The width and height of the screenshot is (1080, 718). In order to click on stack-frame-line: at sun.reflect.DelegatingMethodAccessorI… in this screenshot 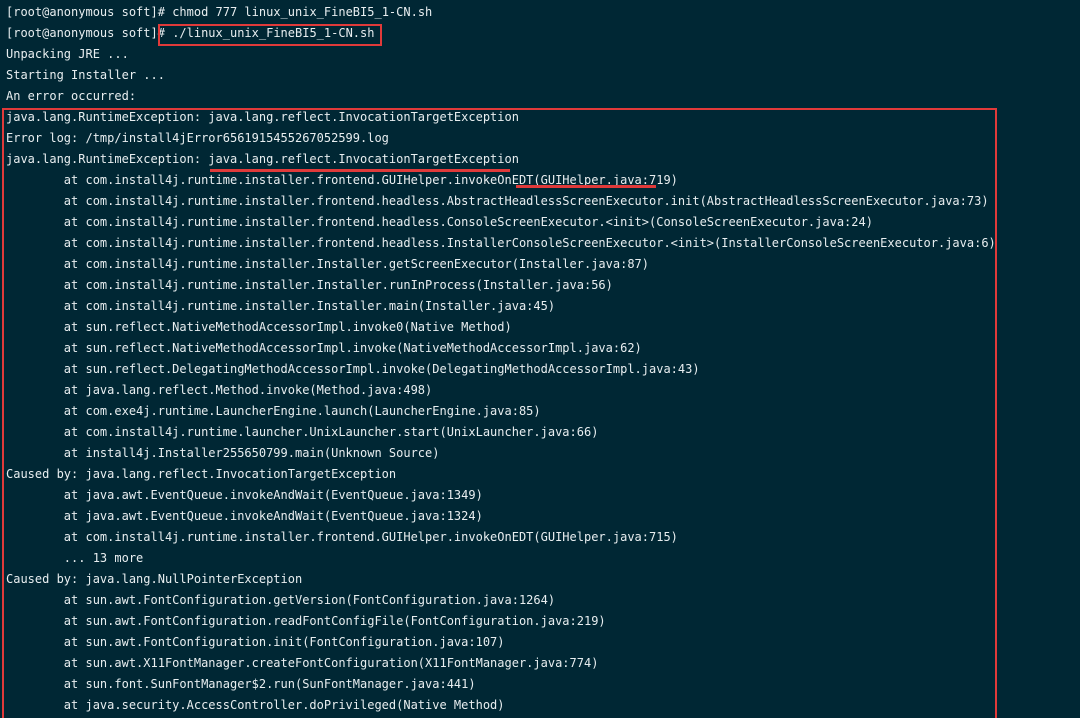, I will do `click(353, 369)`.